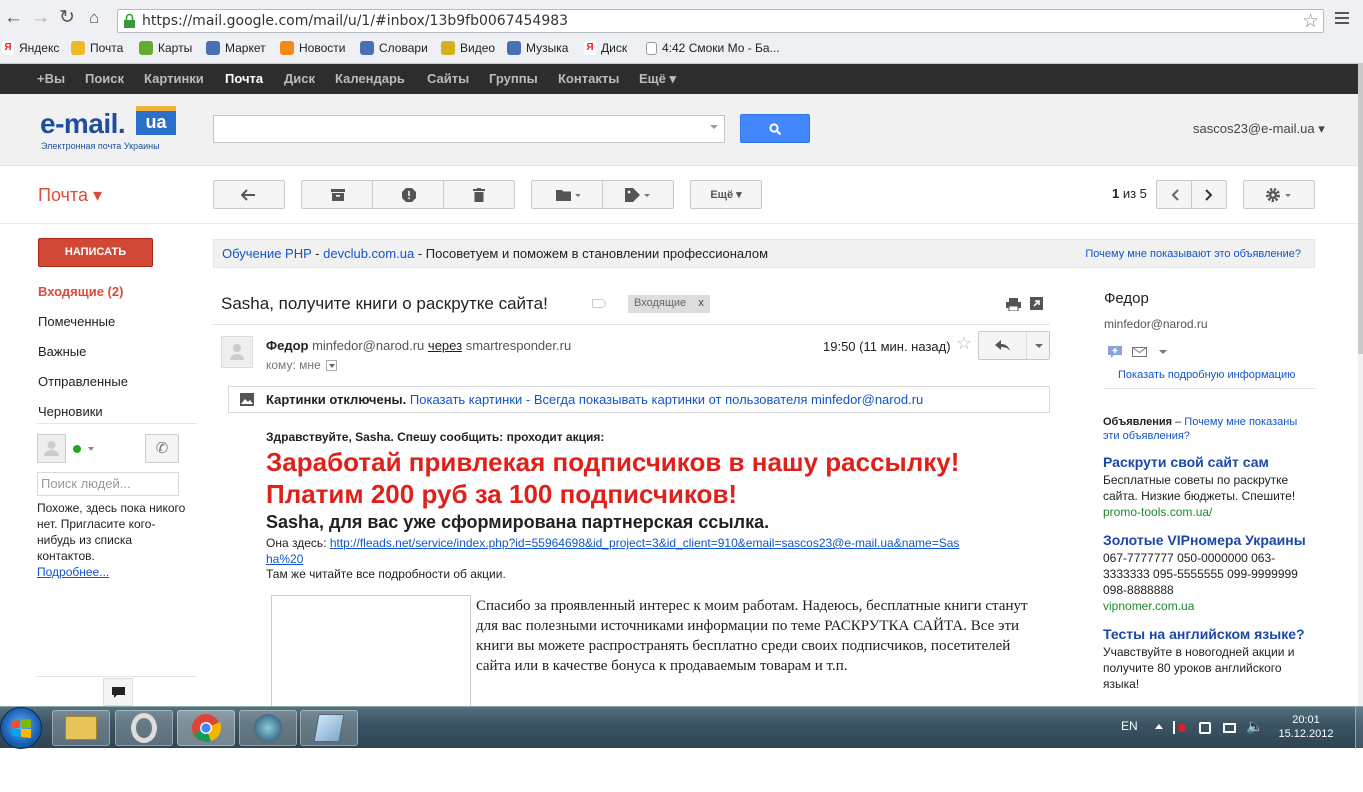 This screenshot has width=1363, height=792. What do you see at coordinates (80, 291) in the screenshot?
I see `nav-inbox: Входящие (2)` at bounding box center [80, 291].